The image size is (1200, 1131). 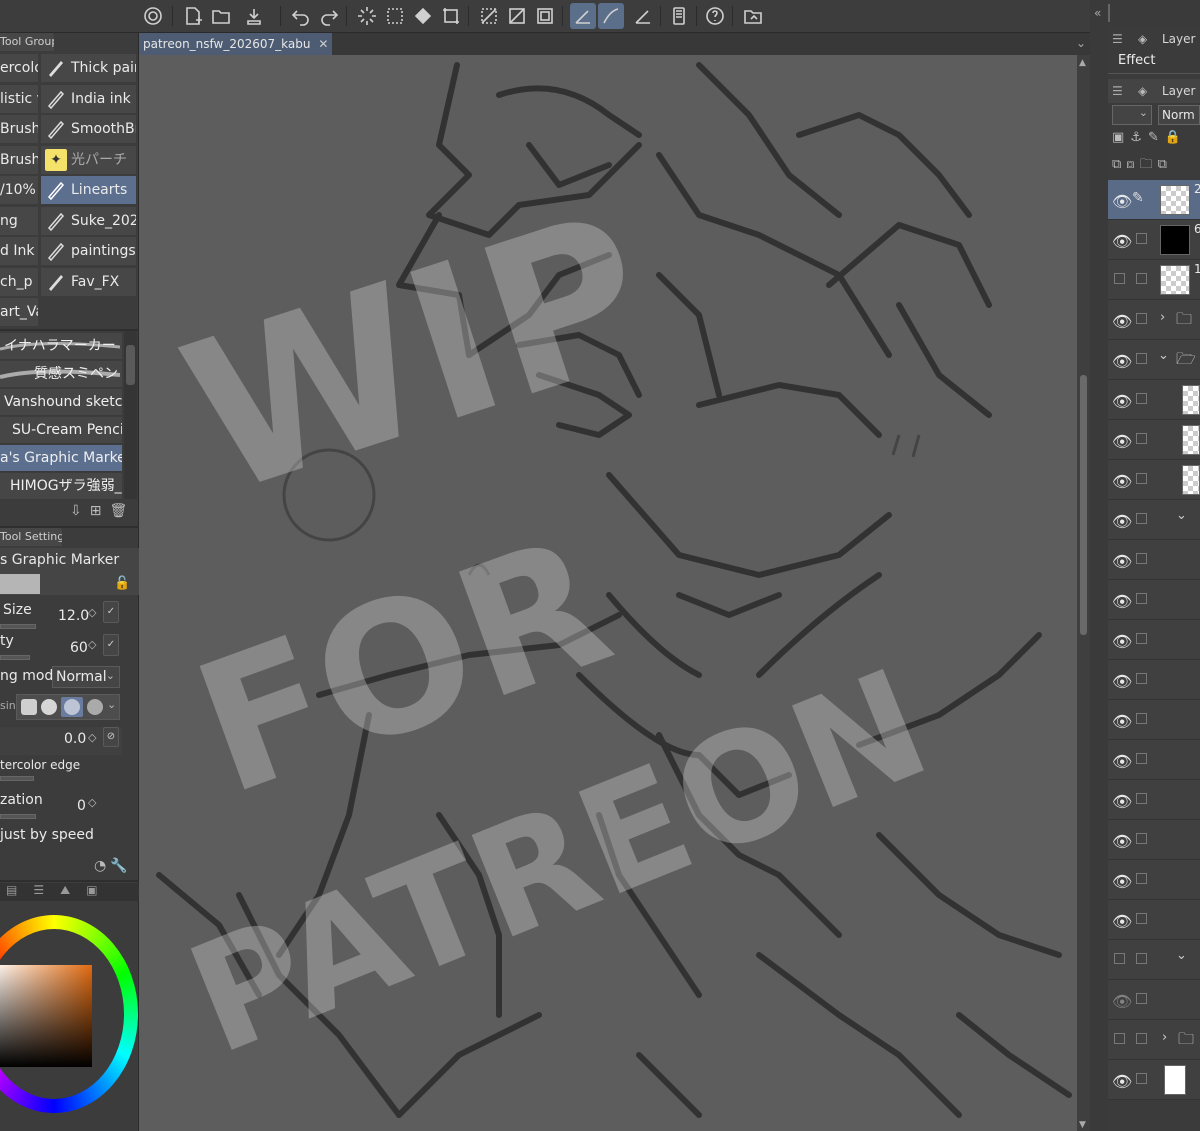 I want to click on subtool-item: Thick pair, so click(x=88, y=68).